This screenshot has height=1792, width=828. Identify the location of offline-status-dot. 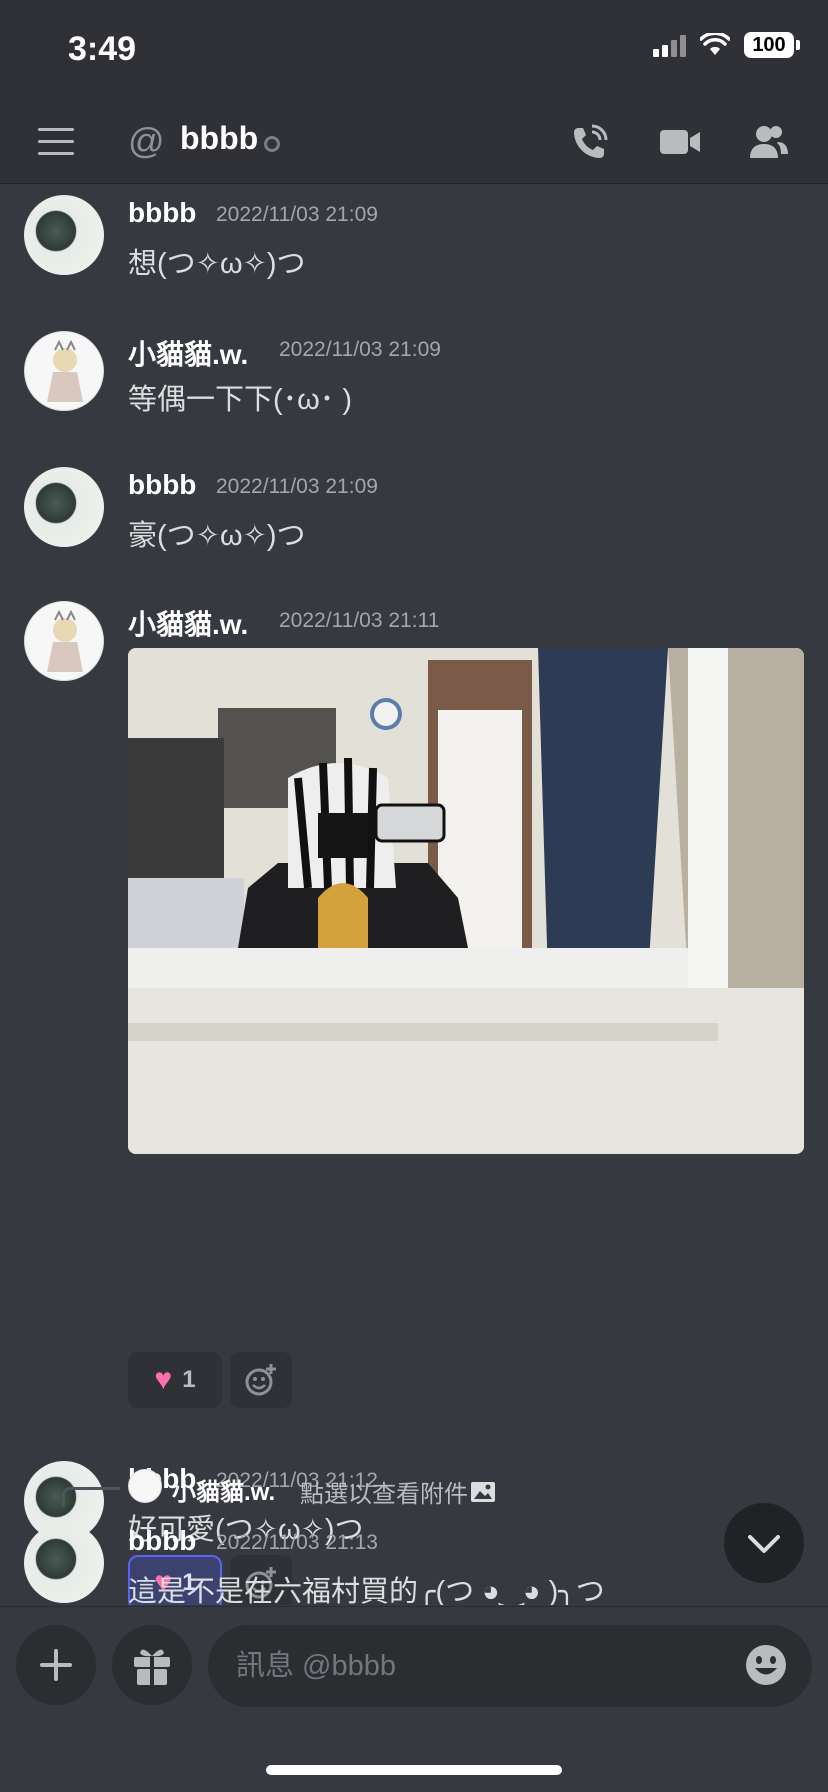
(272, 144).